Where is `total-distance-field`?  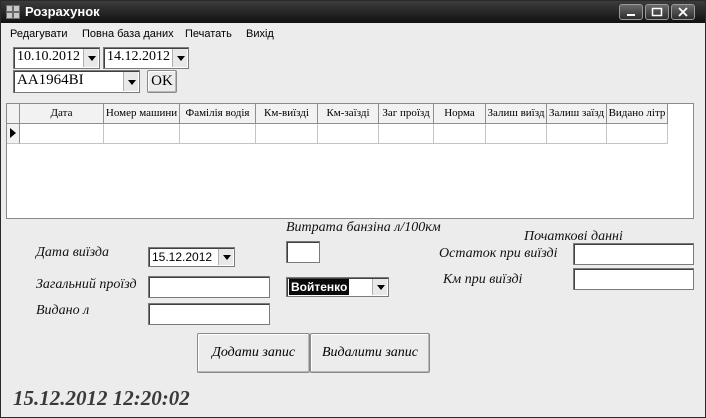 total-distance-field is located at coordinates (209, 287).